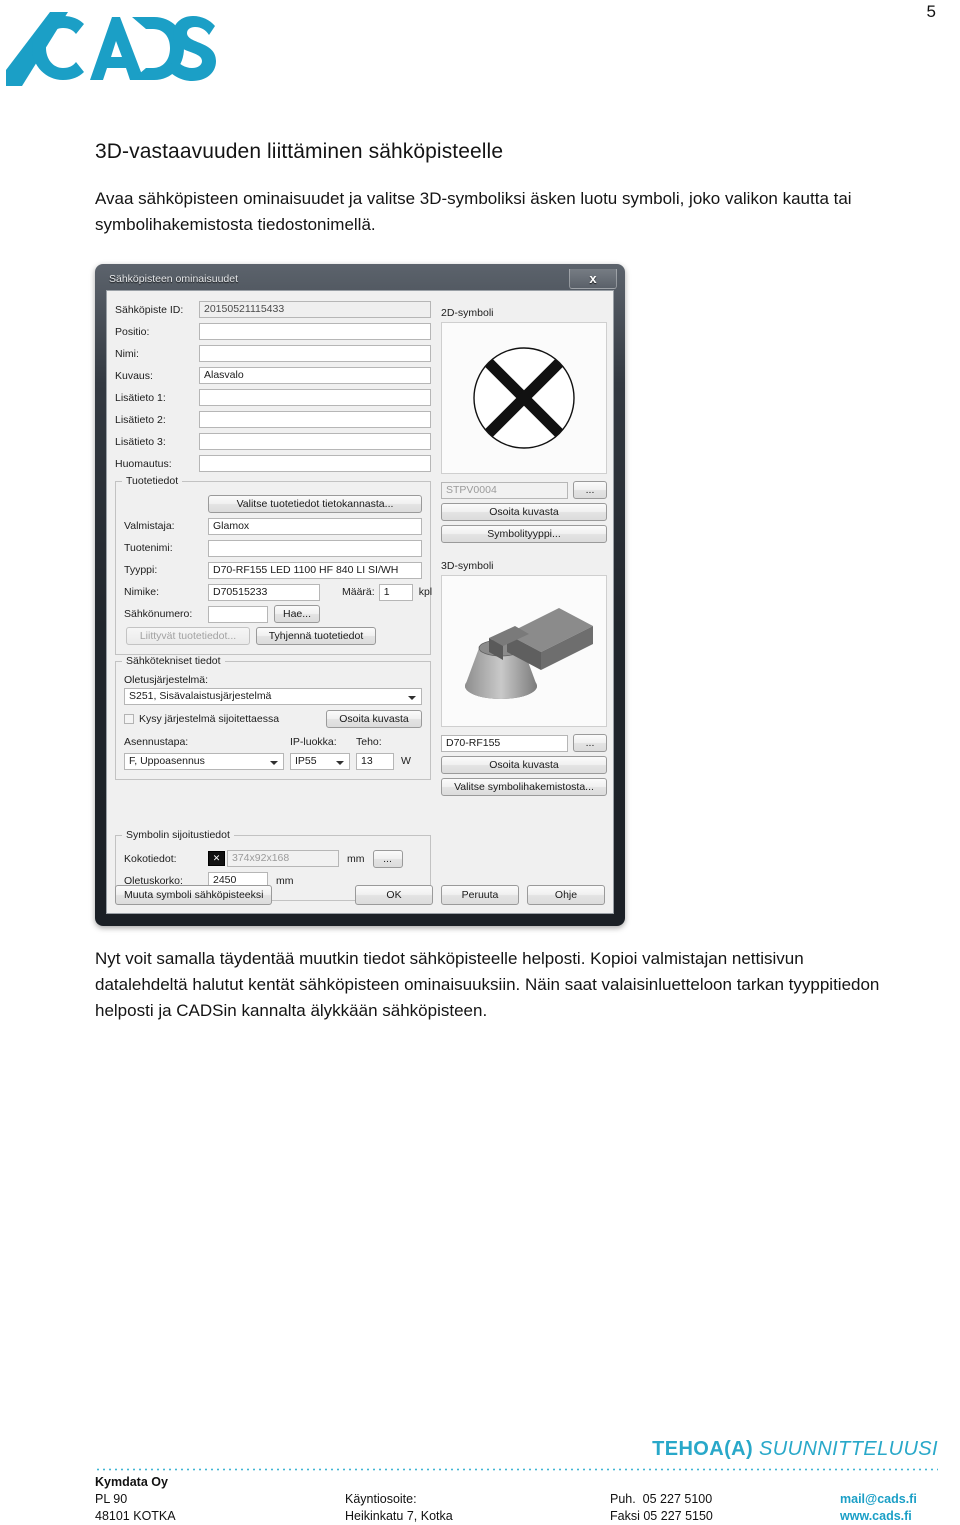 The width and height of the screenshot is (960, 1525). What do you see at coordinates (315, 570) in the screenshot?
I see `input-tyyppi: D70-RF155 LED 1100 HF 840 LI SI/WH` at bounding box center [315, 570].